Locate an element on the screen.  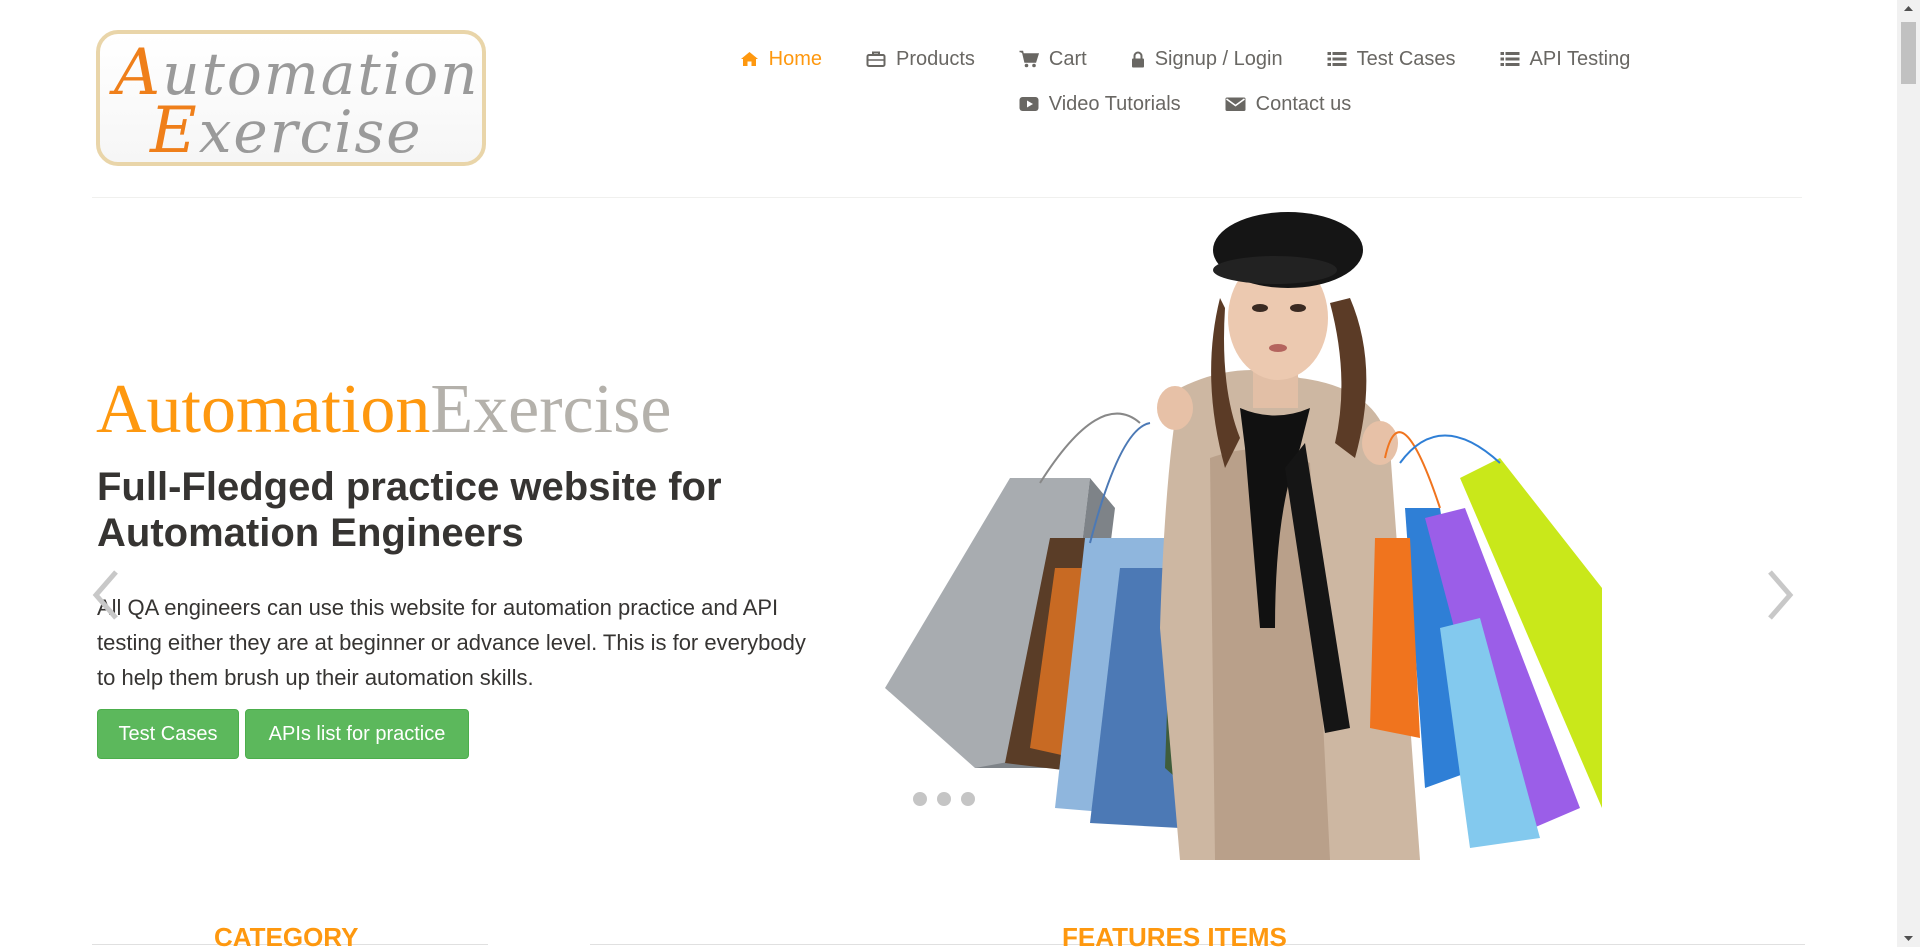
nav-label-home: Home is located at coordinates (795, 58).